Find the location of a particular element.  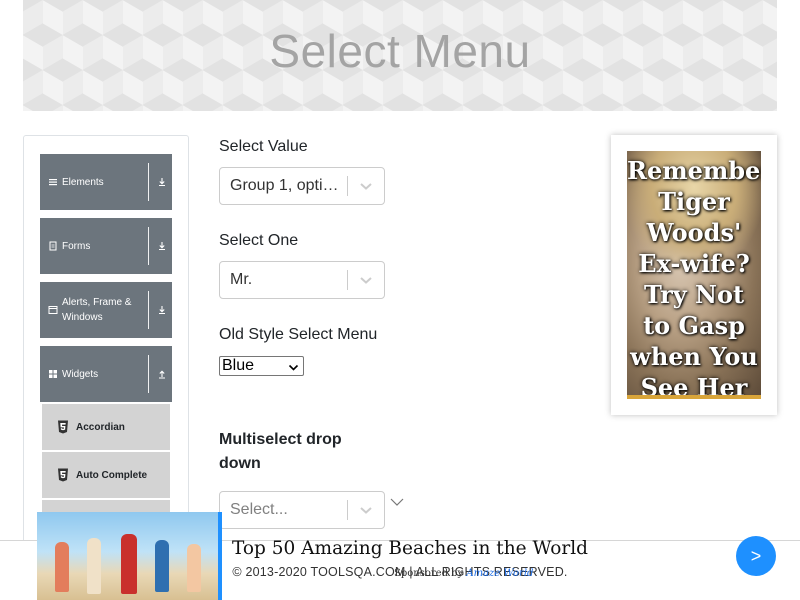

window-icon is located at coordinates (53, 310).